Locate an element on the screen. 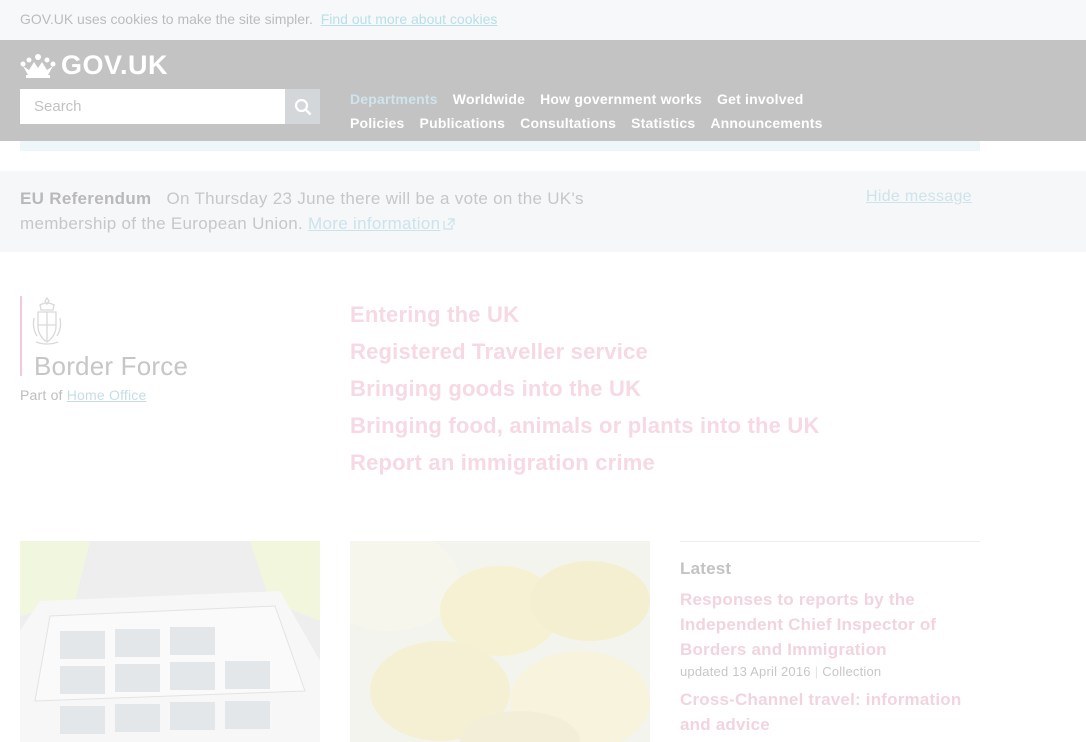 This screenshot has height=742, width=1086. nav-item: How government works is located at coordinates (621, 99).